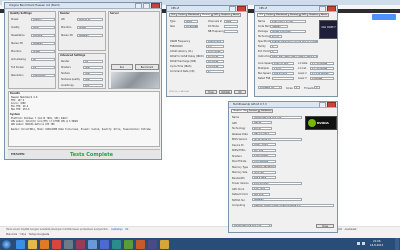 The width and height of the screenshot is (400, 250). Describe the element at coordinates (297, 89) in the screenshot. I see `cpuz-cpu-footer: Processor #1 Cores 4 Threads 8` at that location.